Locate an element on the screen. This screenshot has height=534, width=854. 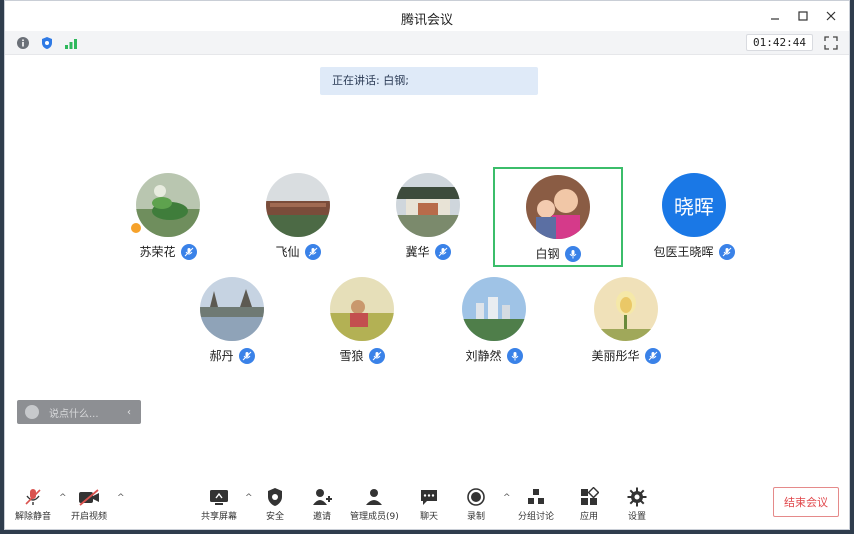
participant-tile: 飞仙 is located at coordinates (298, 217).